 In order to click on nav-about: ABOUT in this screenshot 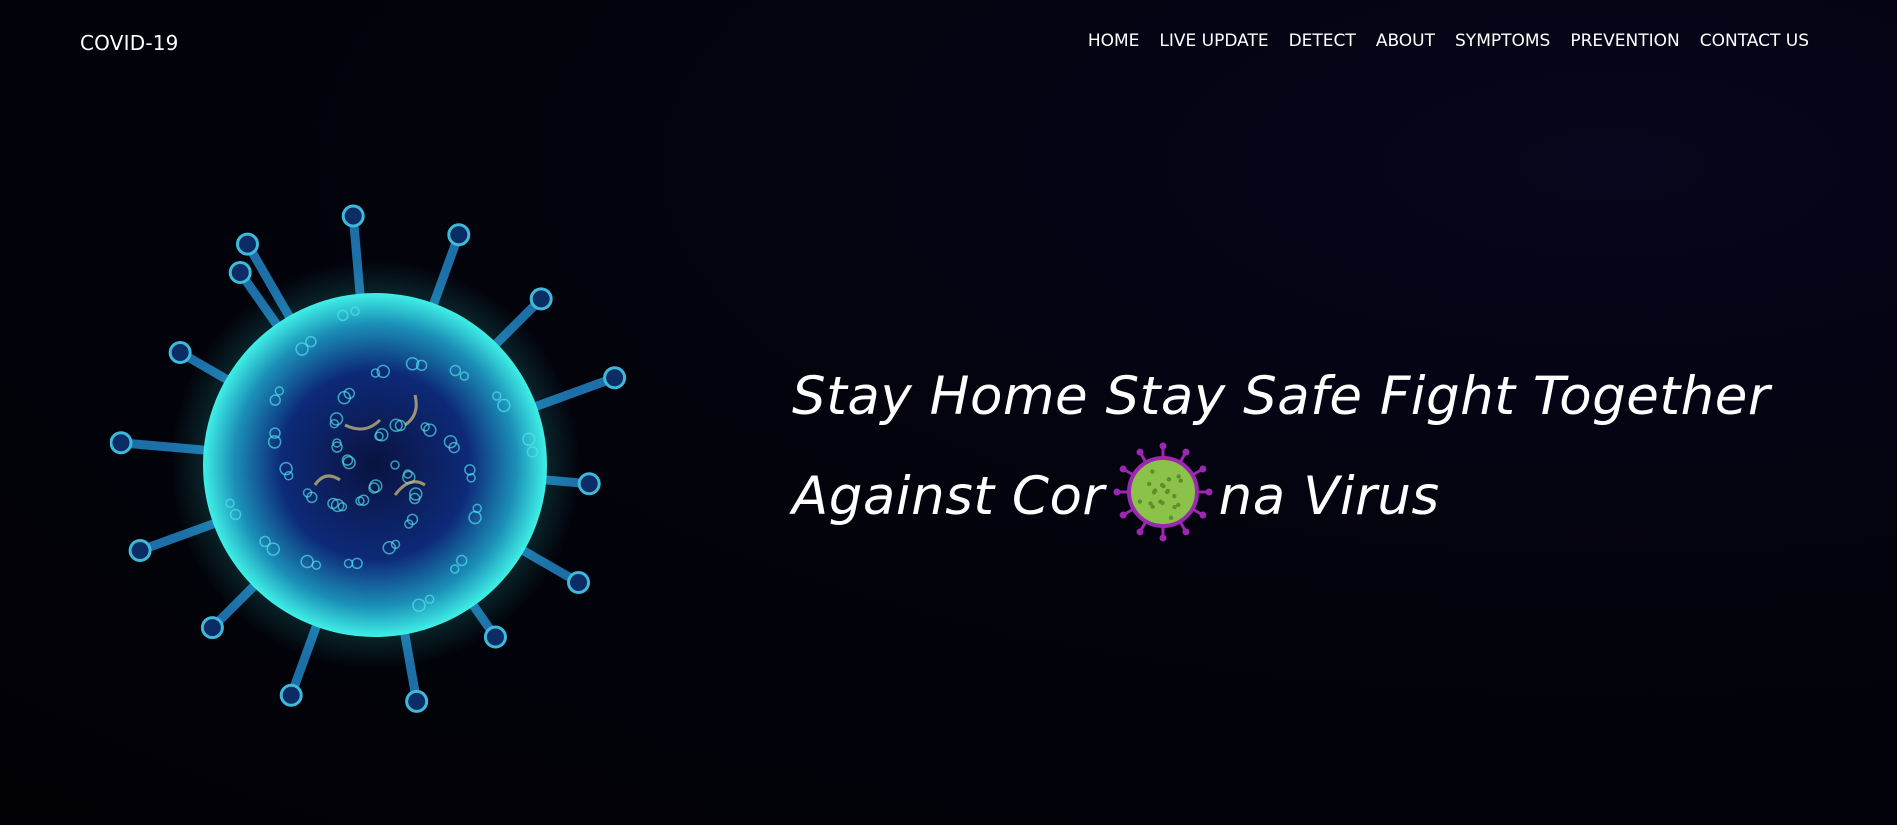, I will do `click(1405, 41)`.